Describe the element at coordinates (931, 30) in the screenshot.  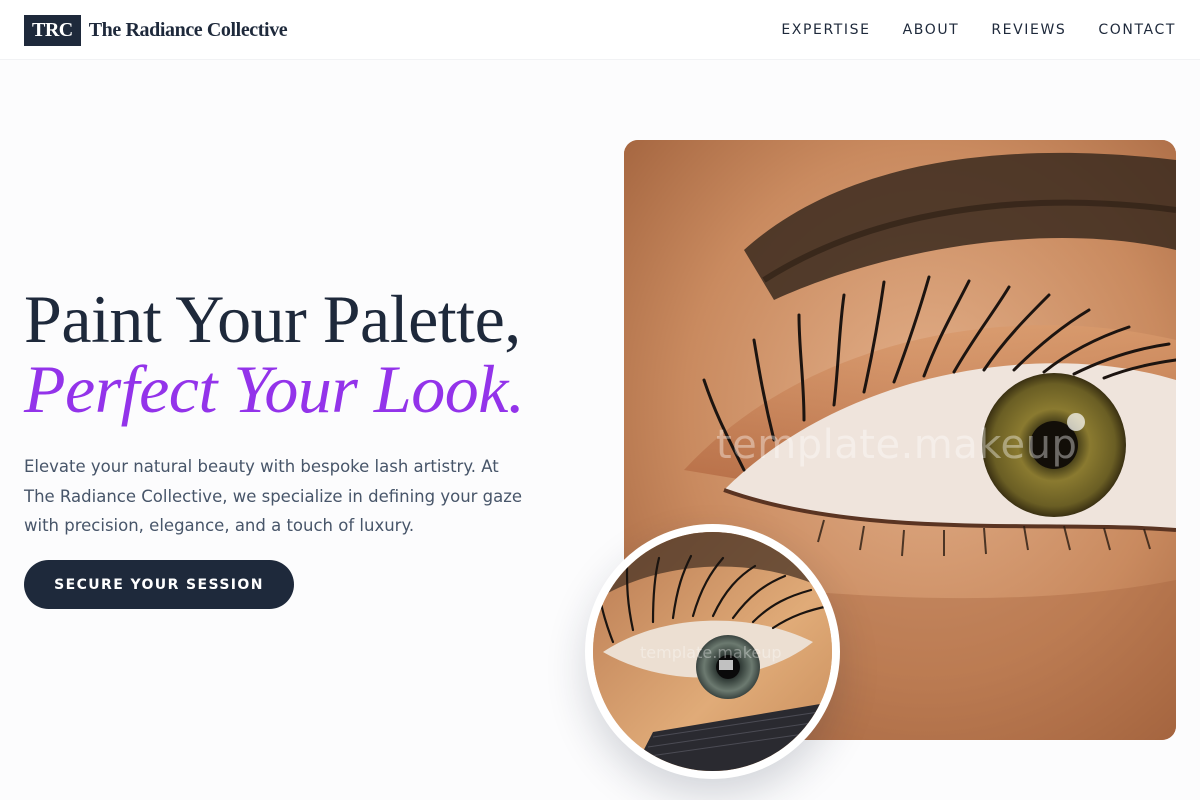
I see `nav-about: ABOUT` at that location.